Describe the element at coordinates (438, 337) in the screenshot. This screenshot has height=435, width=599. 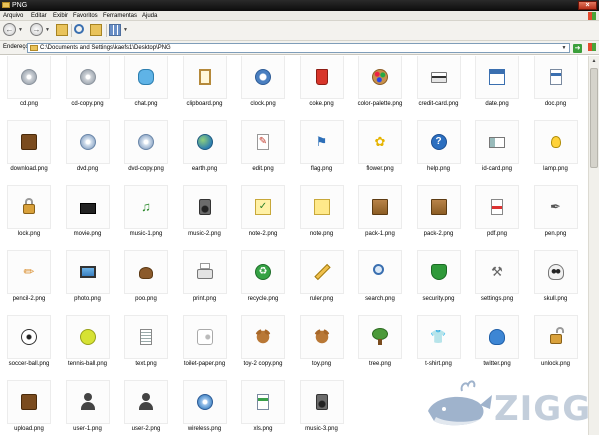
I see `file-thumbnail: 👕` at that location.